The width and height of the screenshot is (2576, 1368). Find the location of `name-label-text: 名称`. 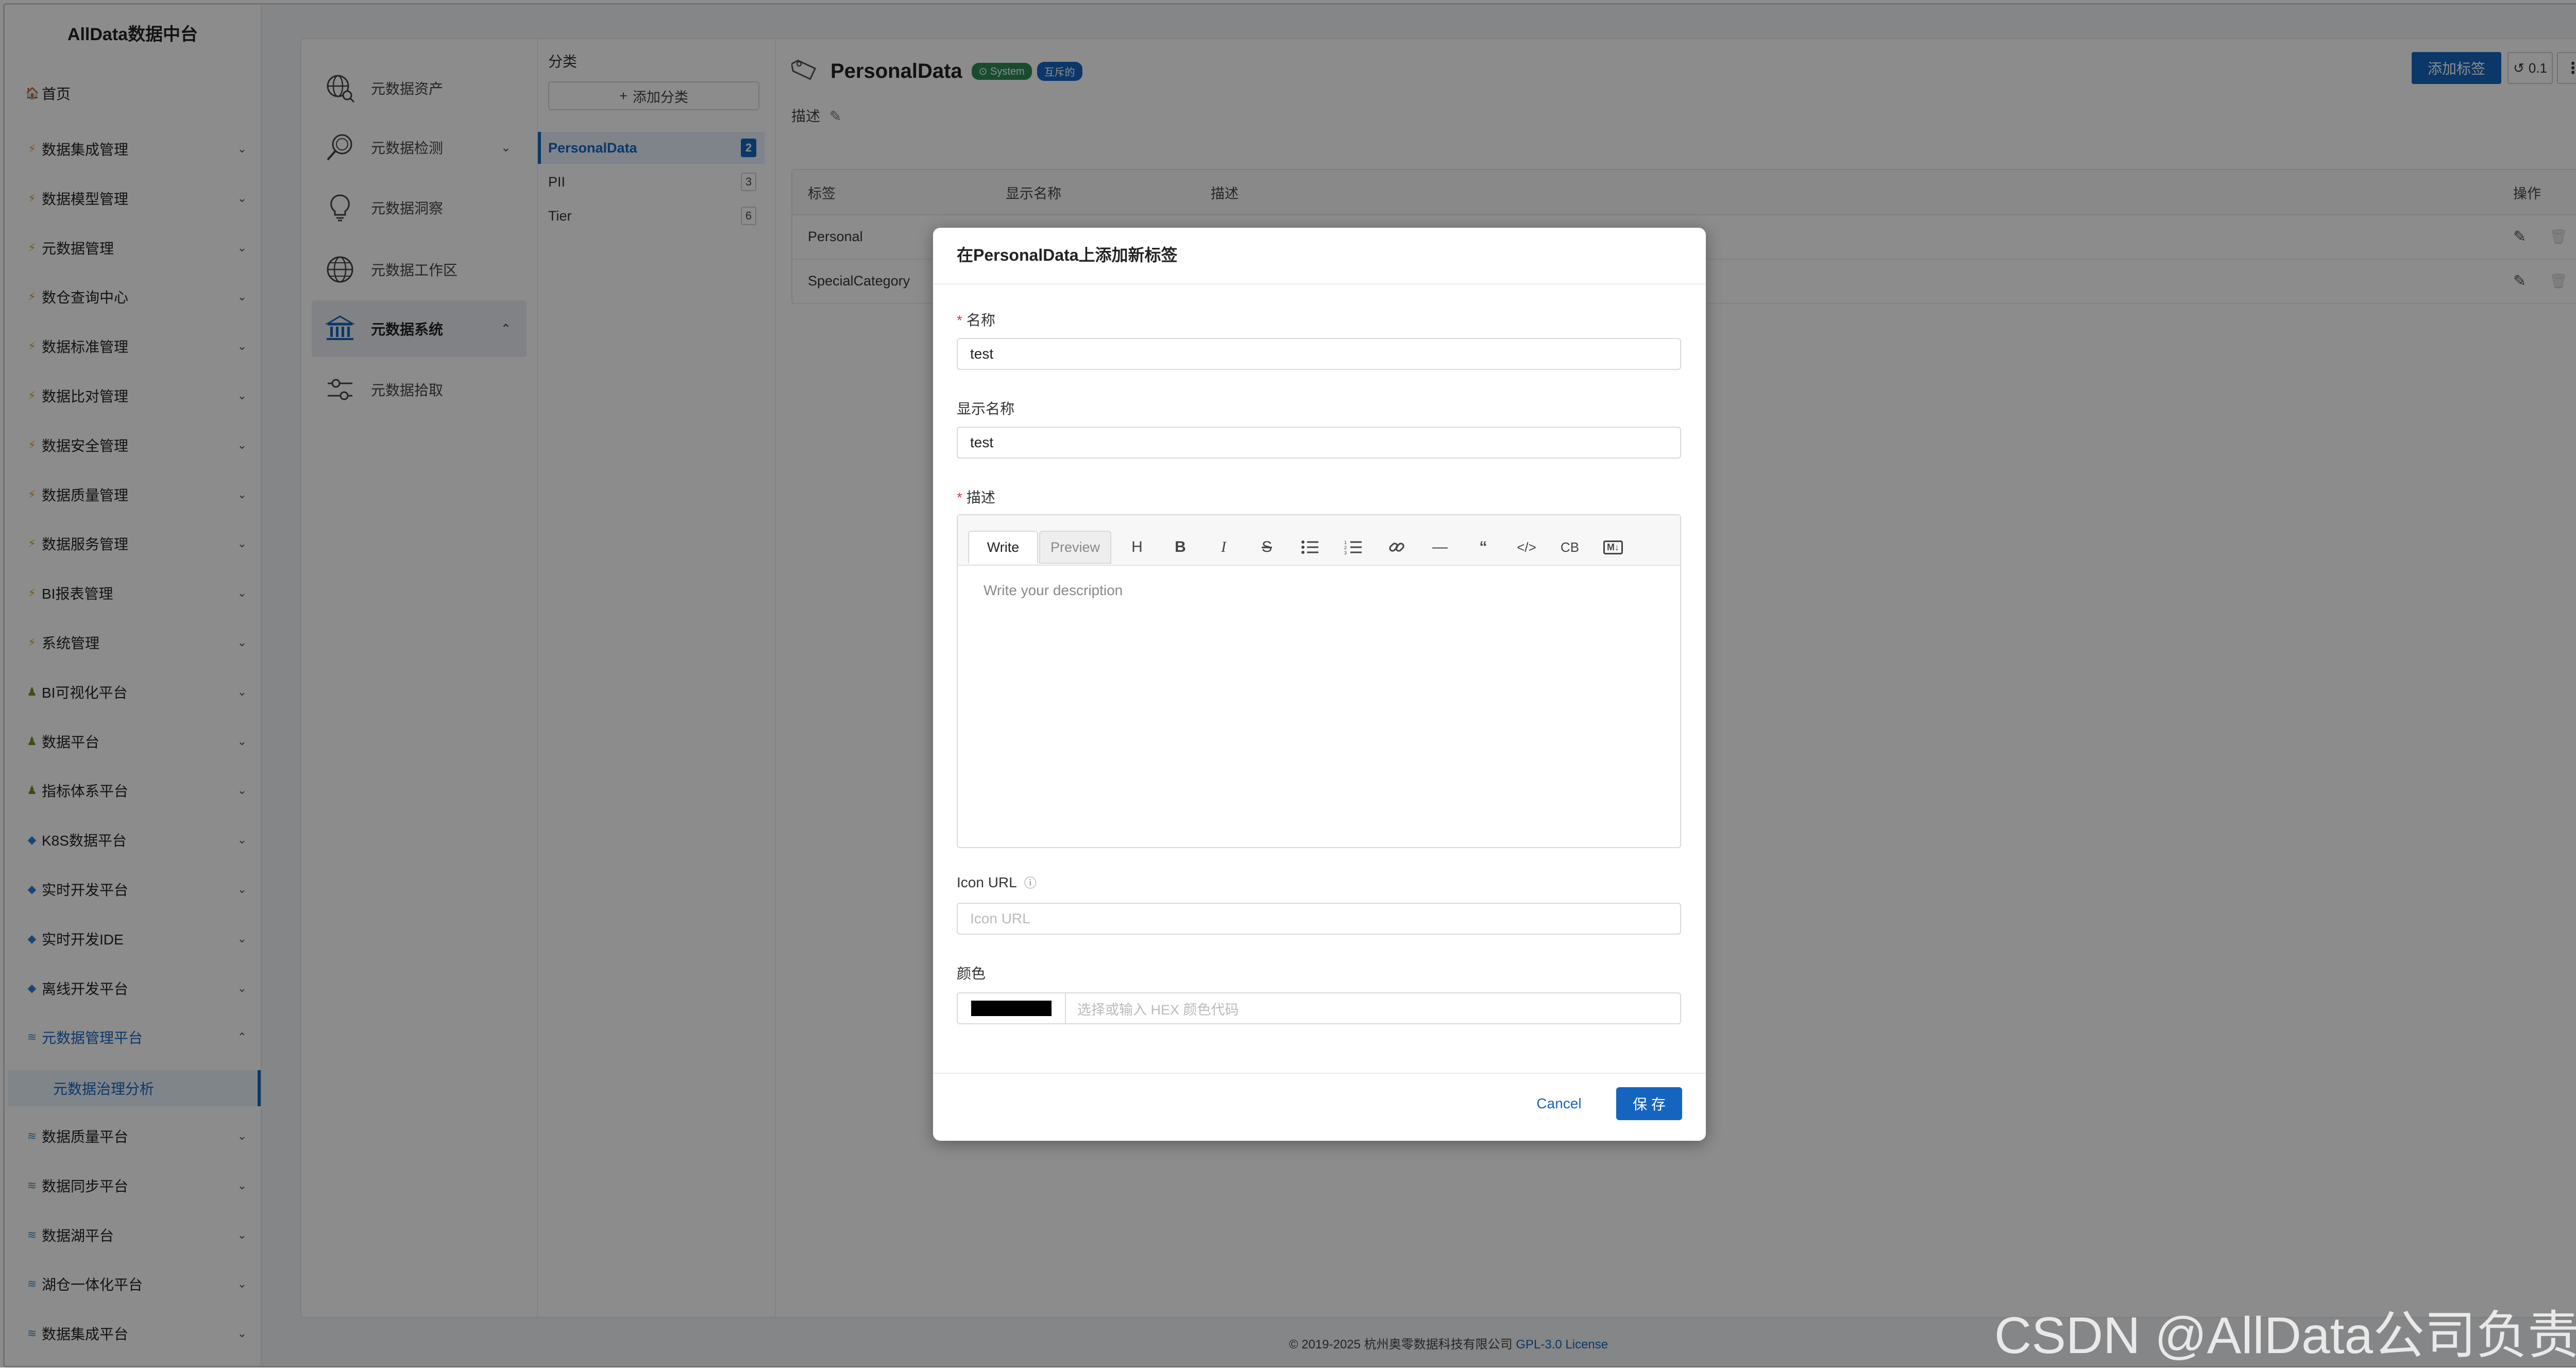

name-label-text: 名称 is located at coordinates (980, 320).